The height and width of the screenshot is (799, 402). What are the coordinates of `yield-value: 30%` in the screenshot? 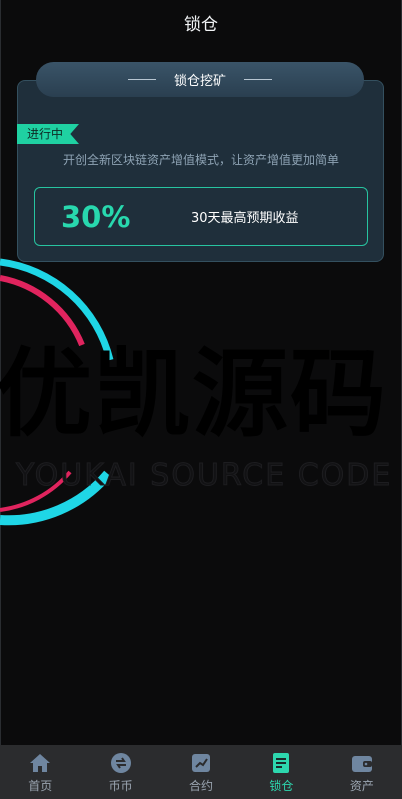 It's located at (96, 216).